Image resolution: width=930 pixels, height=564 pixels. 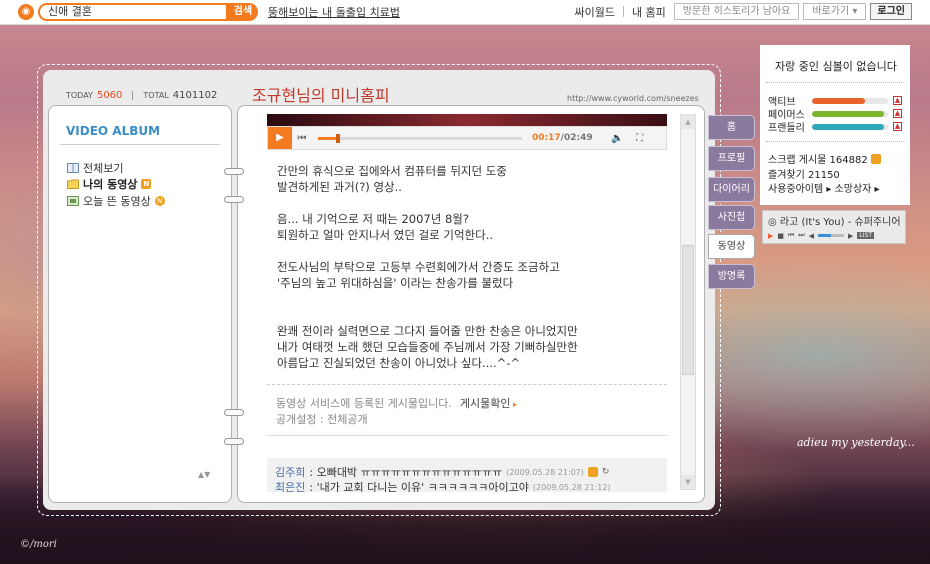 What do you see at coordinates (592, 472) in the screenshot?
I see `comment-badge-icon` at bounding box center [592, 472].